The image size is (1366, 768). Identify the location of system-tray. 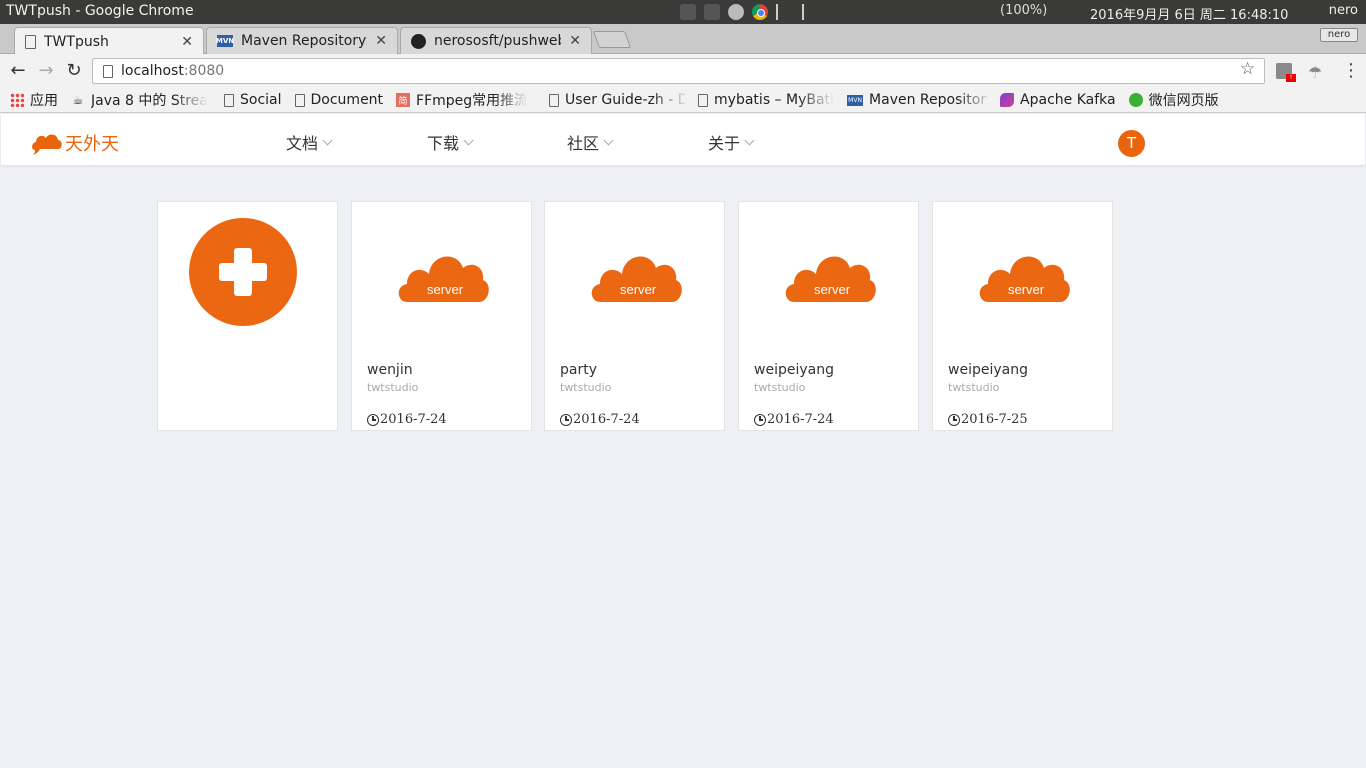
(742, 12).